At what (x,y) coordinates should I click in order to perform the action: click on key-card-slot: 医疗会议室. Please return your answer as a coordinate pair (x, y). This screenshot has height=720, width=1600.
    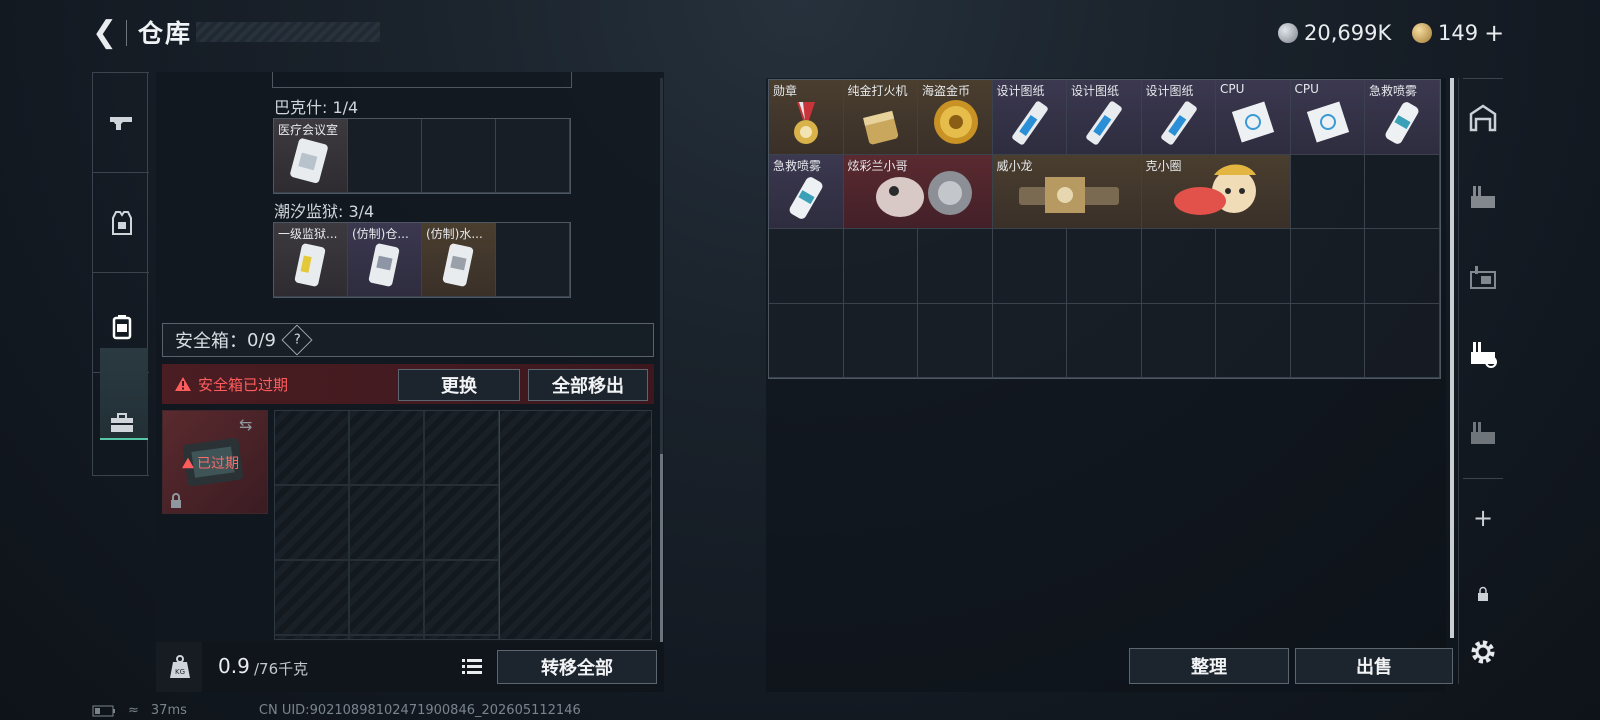
    Looking at the image, I should click on (311, 156).